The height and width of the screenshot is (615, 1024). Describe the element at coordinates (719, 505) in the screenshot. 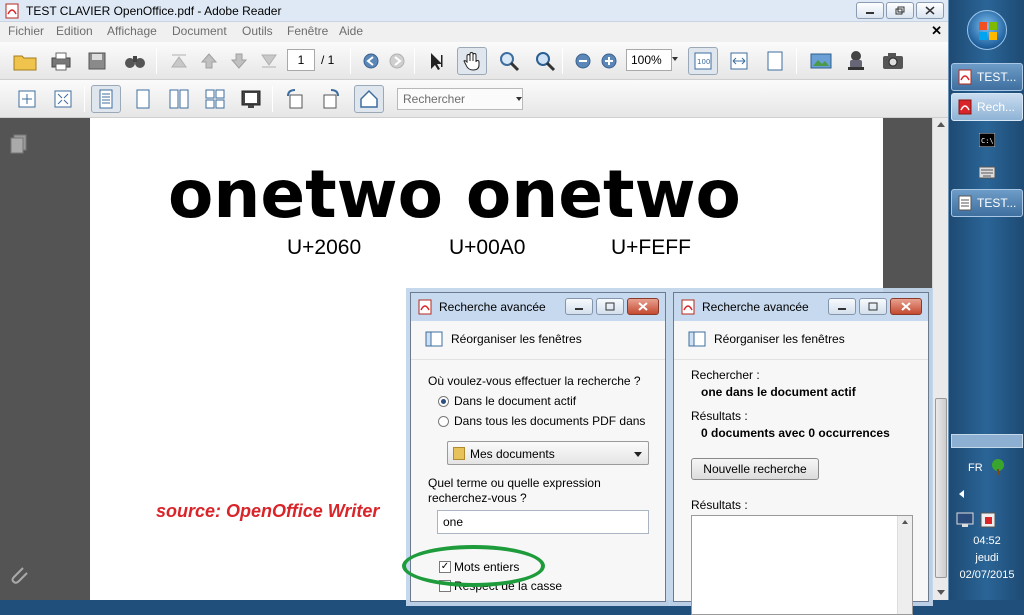

I see `results-list-label: Résultats :` at that location.